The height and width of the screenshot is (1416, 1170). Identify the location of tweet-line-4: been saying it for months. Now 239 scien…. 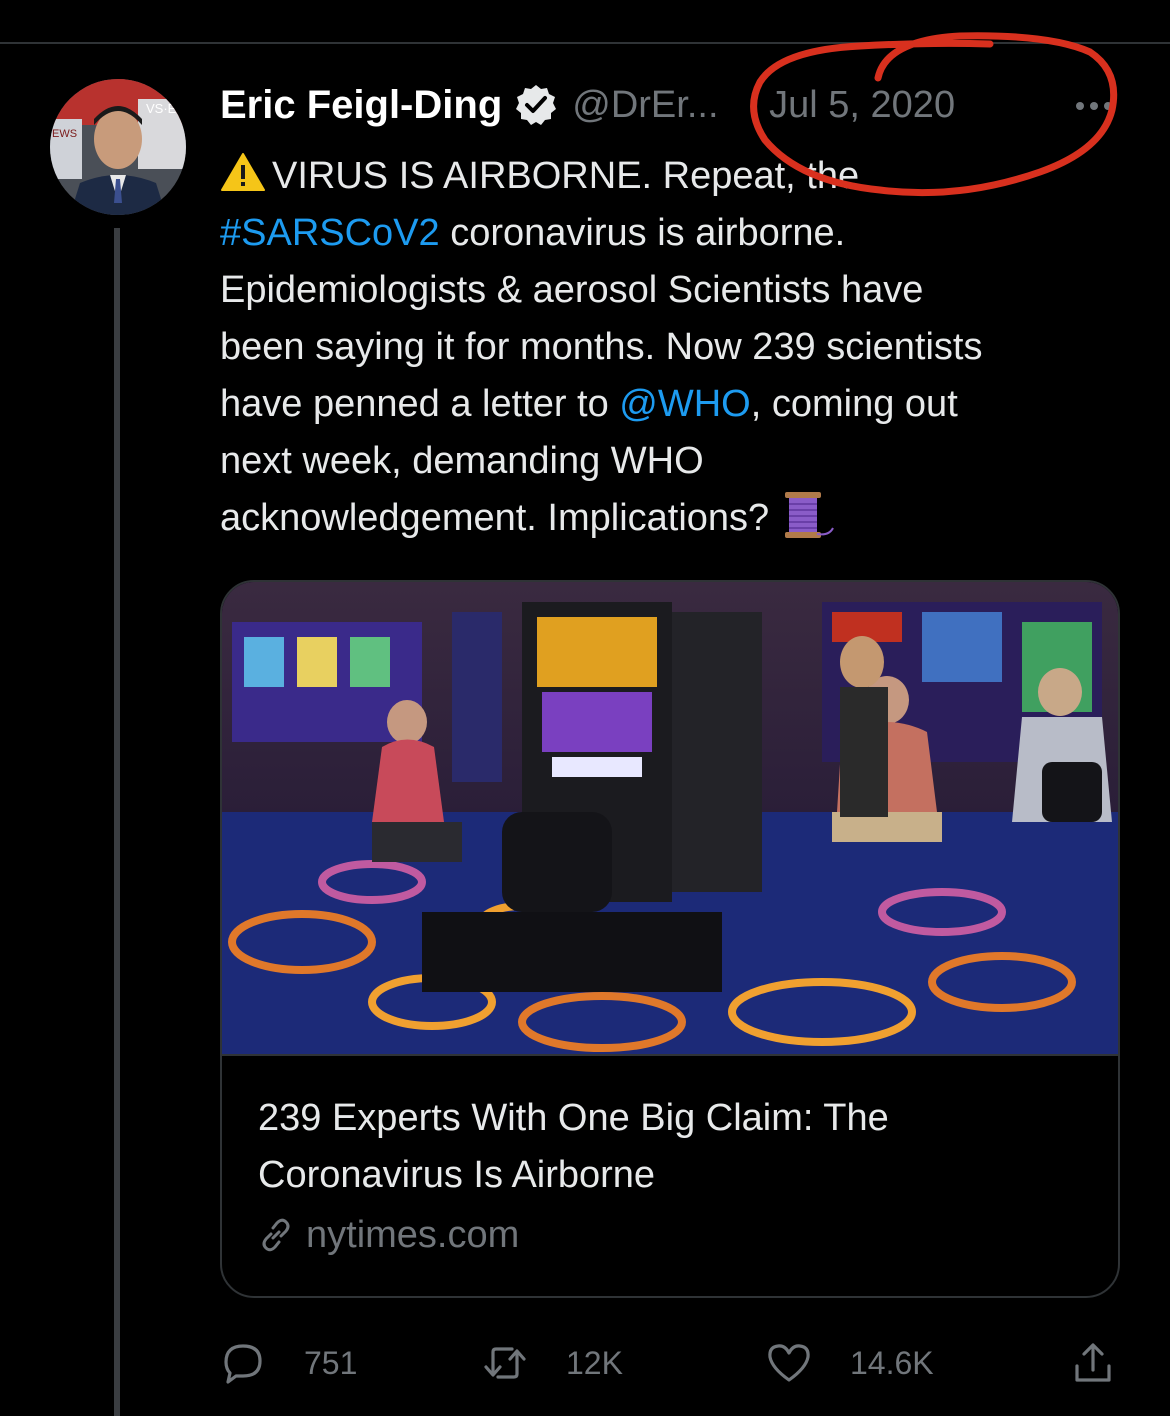
(601, 347).